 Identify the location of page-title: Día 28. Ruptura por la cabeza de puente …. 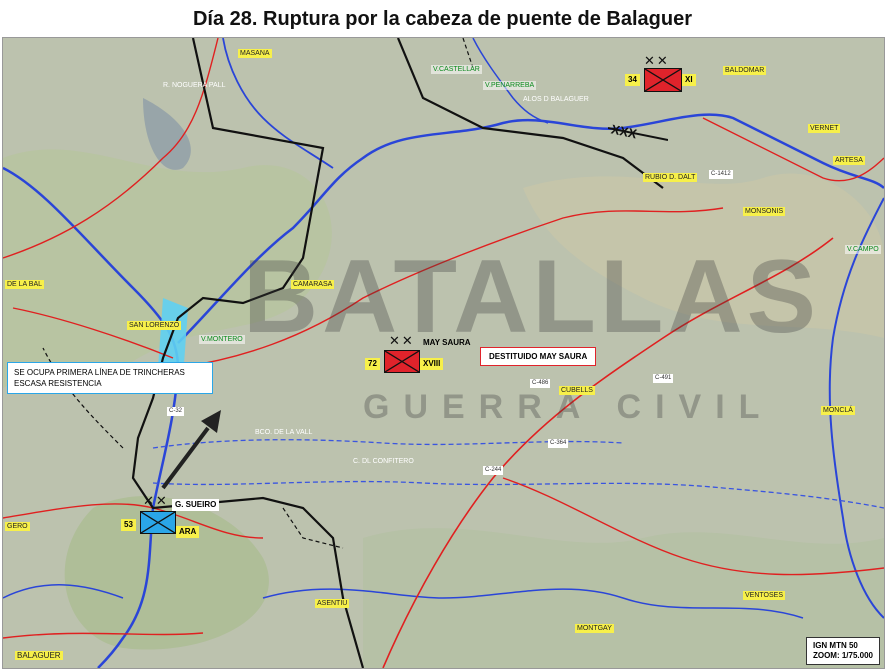
(442, 19).